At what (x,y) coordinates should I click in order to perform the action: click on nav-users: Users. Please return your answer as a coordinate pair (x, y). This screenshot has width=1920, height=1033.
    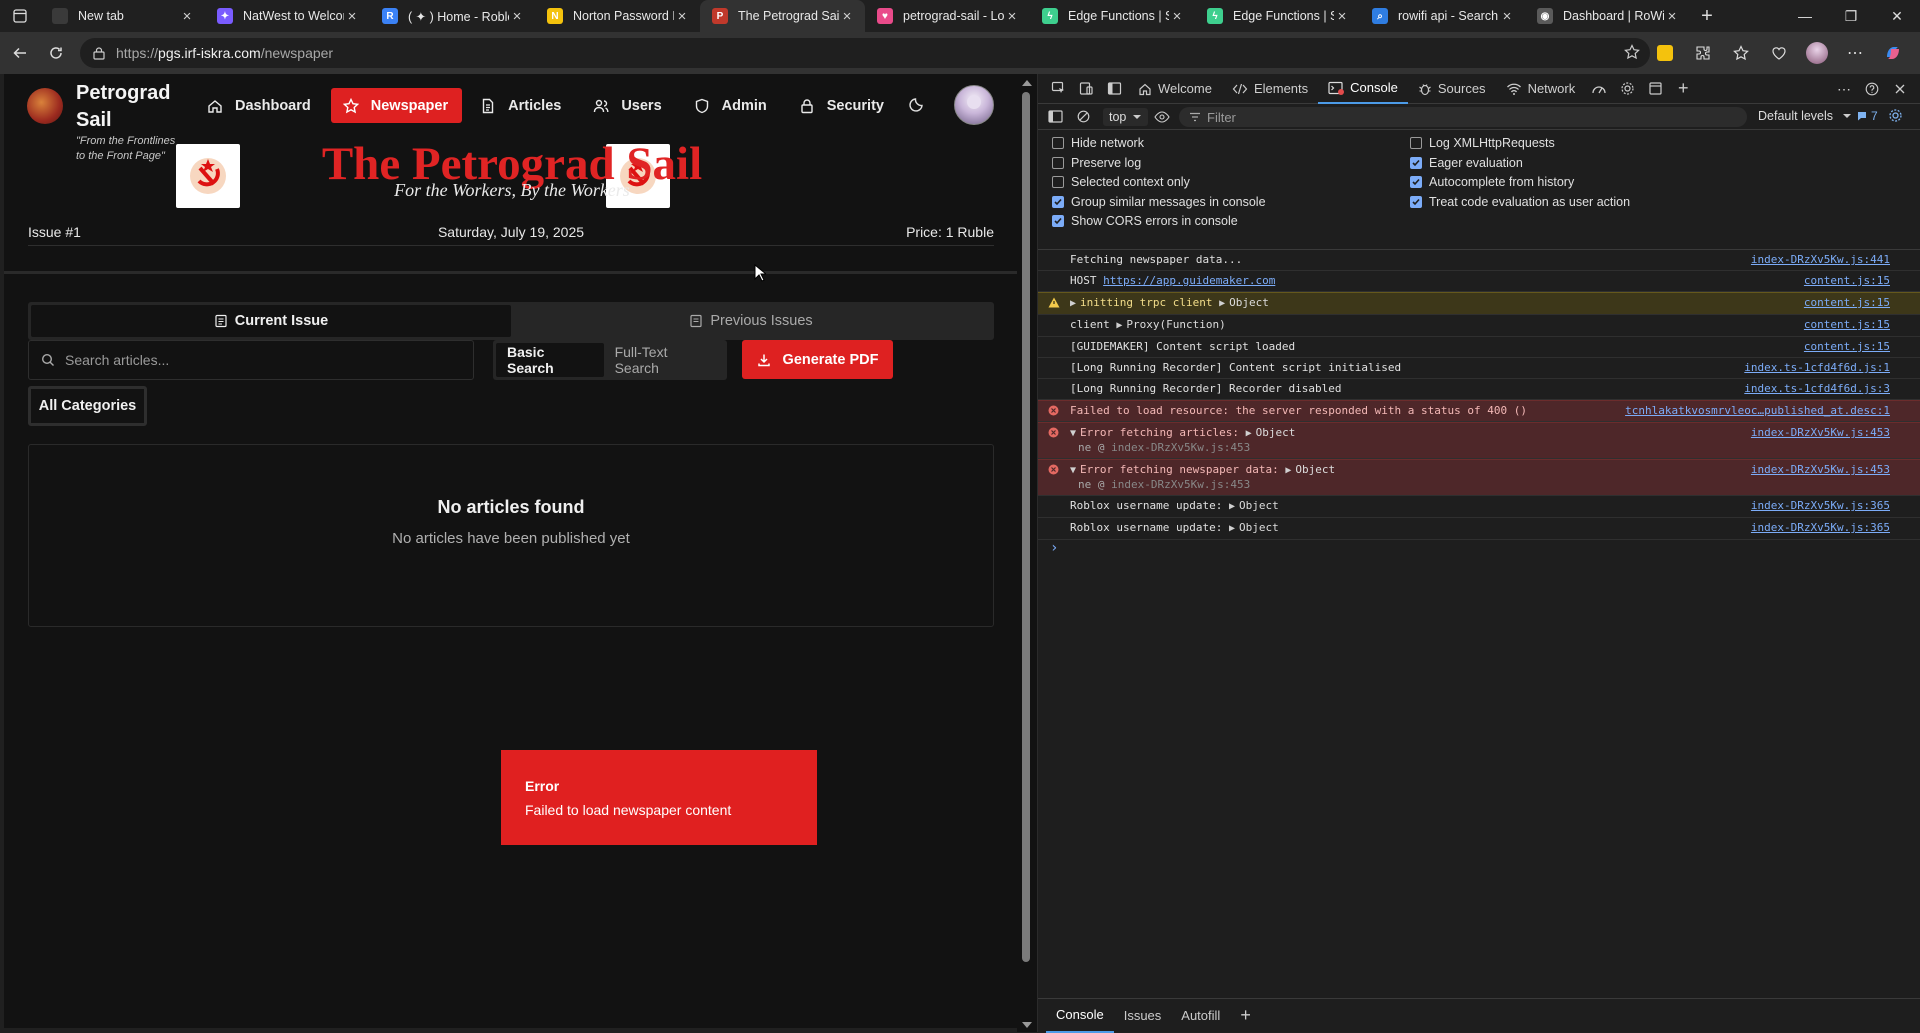
    Looking at the image, I should click on (628, 105).